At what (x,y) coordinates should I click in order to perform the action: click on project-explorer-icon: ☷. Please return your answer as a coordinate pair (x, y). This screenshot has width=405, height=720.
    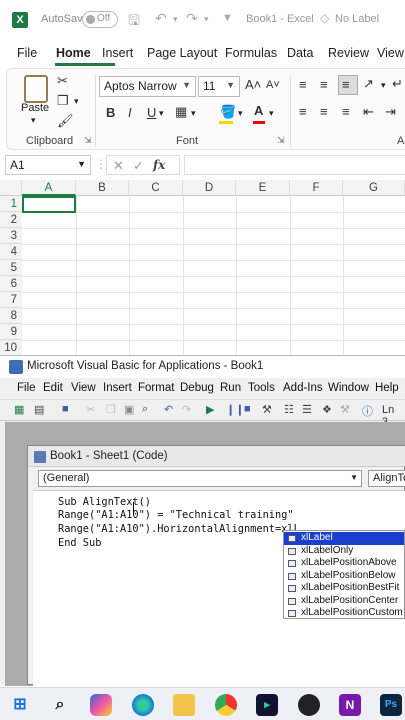
    Looking at the image, I should click on (289, 409).